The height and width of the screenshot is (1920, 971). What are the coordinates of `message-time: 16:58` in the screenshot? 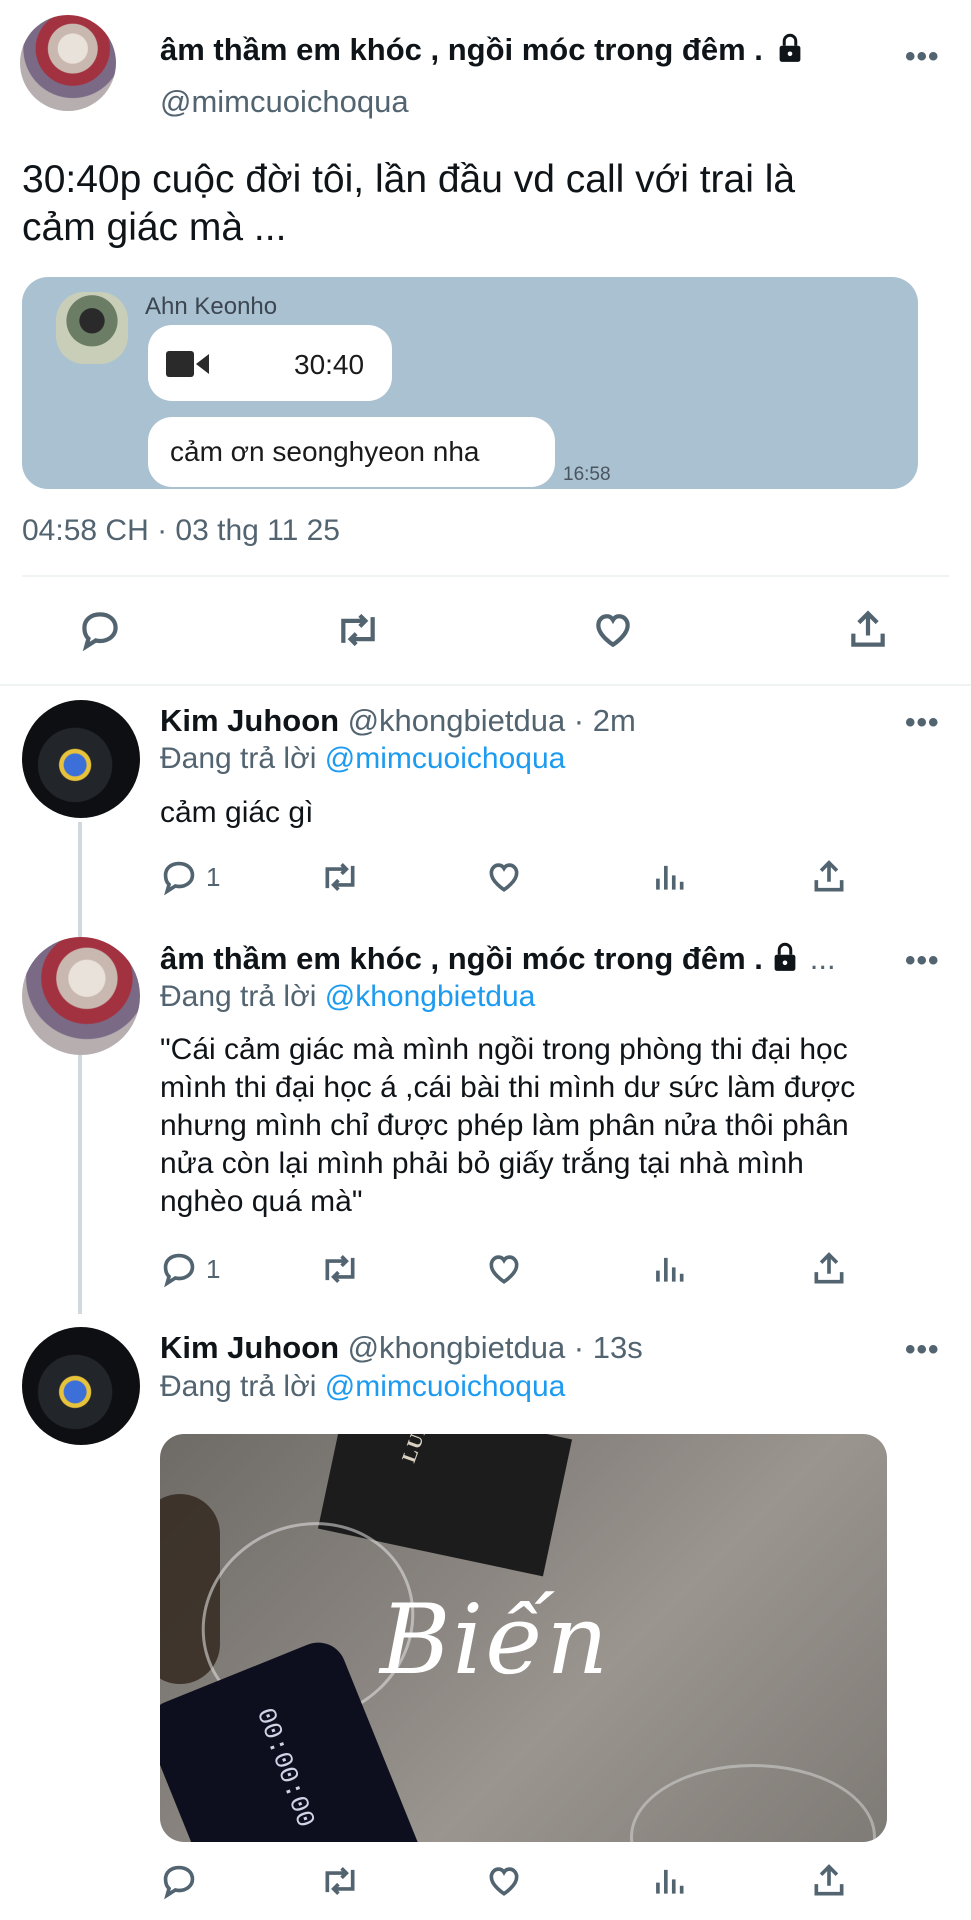 It's located at (587, 474).